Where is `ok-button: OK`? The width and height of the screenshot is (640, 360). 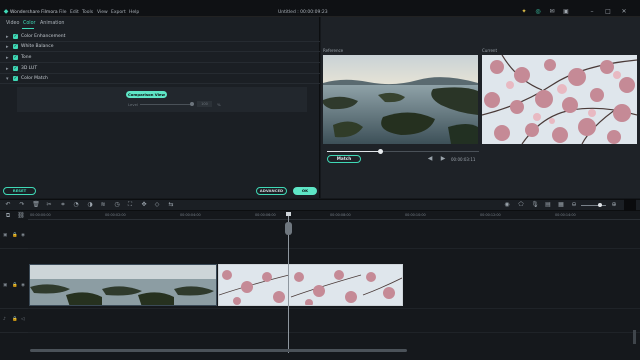 ok-button: OK is located at coordinates (305, 191).